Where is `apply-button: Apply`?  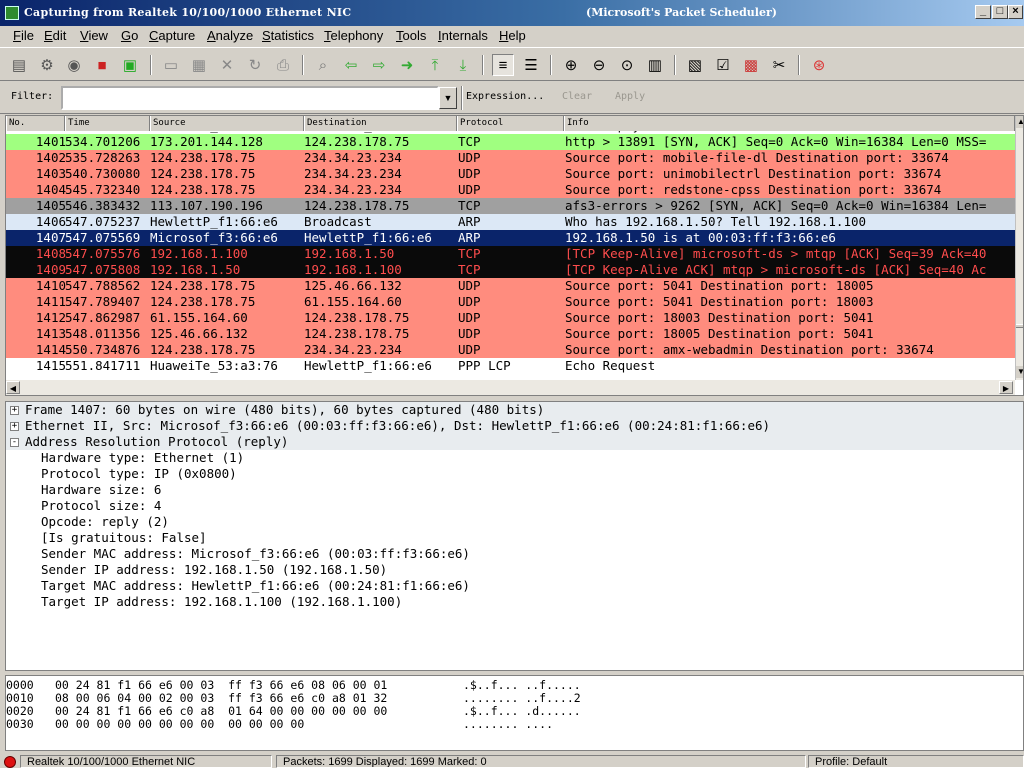
apply-button: Apply is located at coordinates (630, 96).